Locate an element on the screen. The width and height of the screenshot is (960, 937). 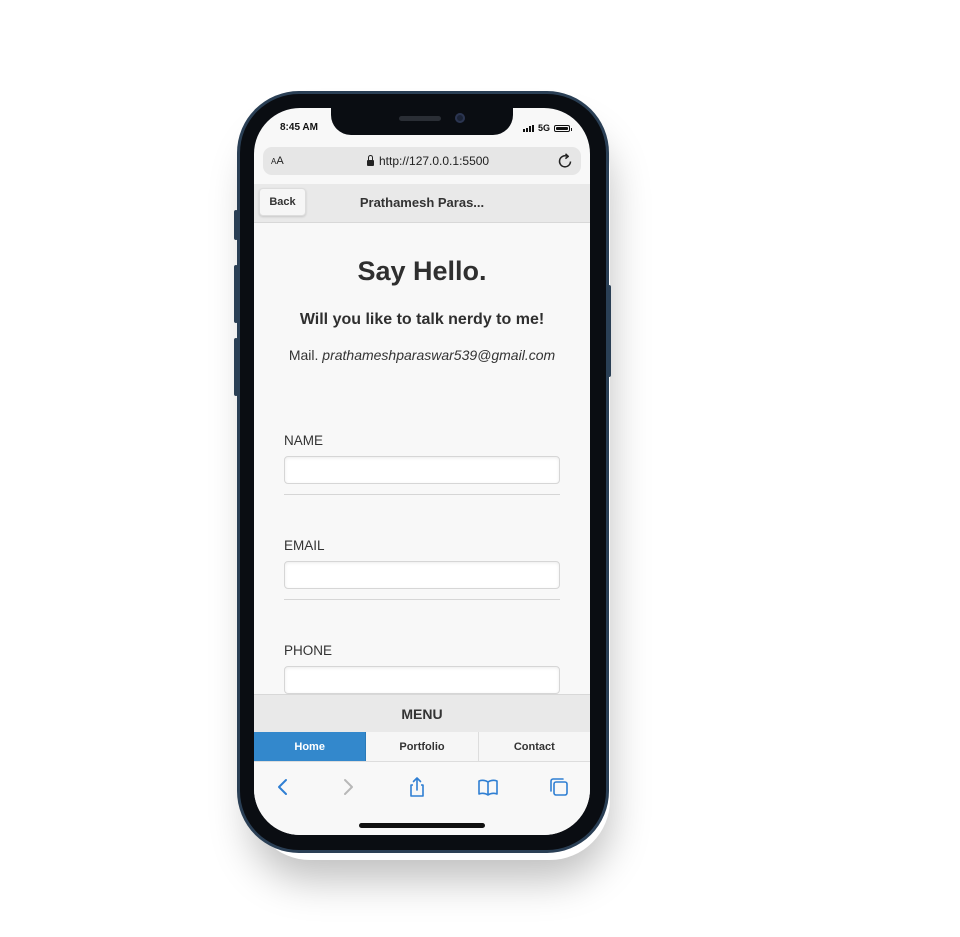
email-group: EMAIL is located at coordinates (422, 569).